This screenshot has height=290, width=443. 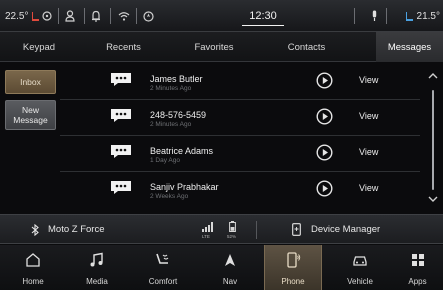 I want to click on seat-comfort-icon, so click(x=162, y=258).